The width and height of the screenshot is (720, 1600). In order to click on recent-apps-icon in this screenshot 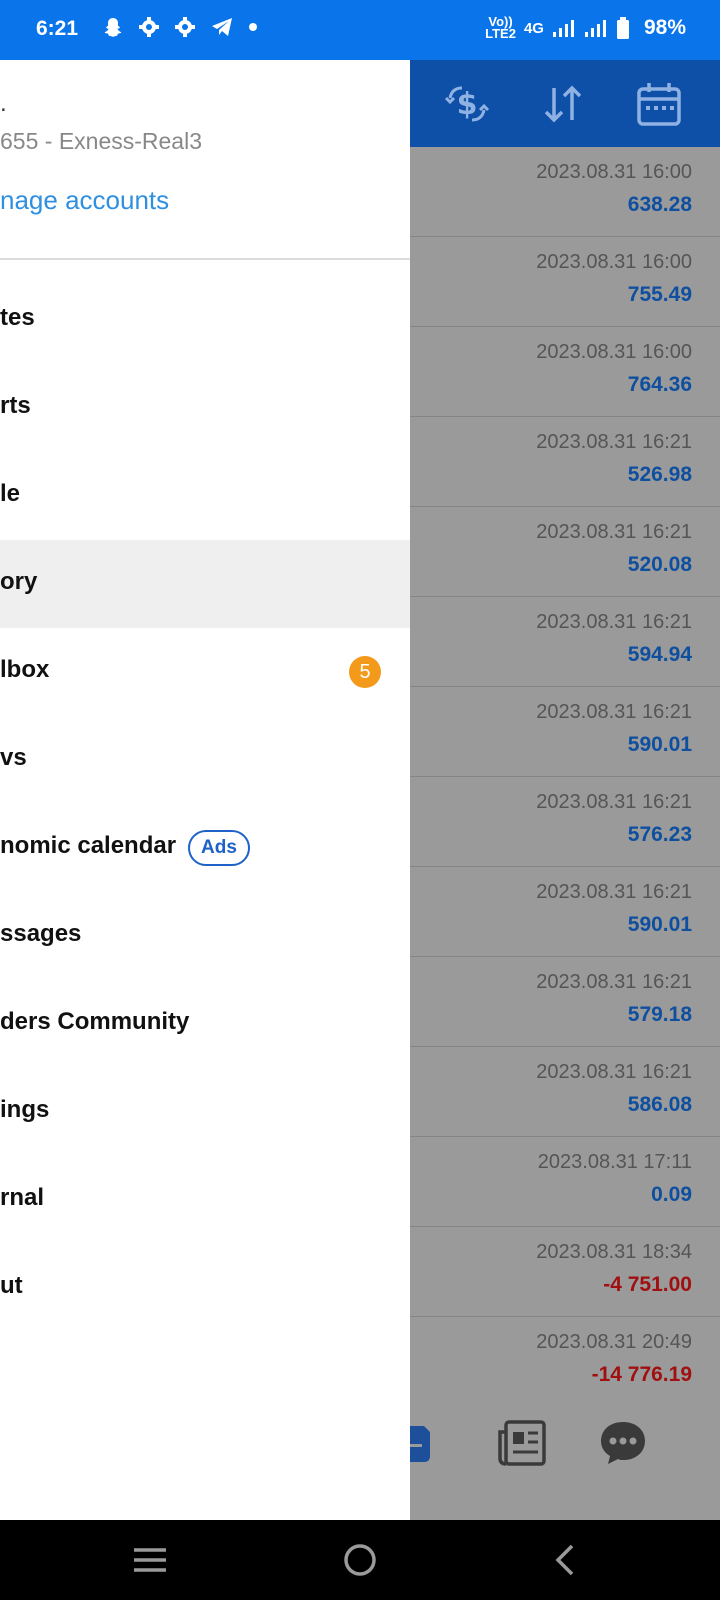, I will do `click(150, 1560)`.